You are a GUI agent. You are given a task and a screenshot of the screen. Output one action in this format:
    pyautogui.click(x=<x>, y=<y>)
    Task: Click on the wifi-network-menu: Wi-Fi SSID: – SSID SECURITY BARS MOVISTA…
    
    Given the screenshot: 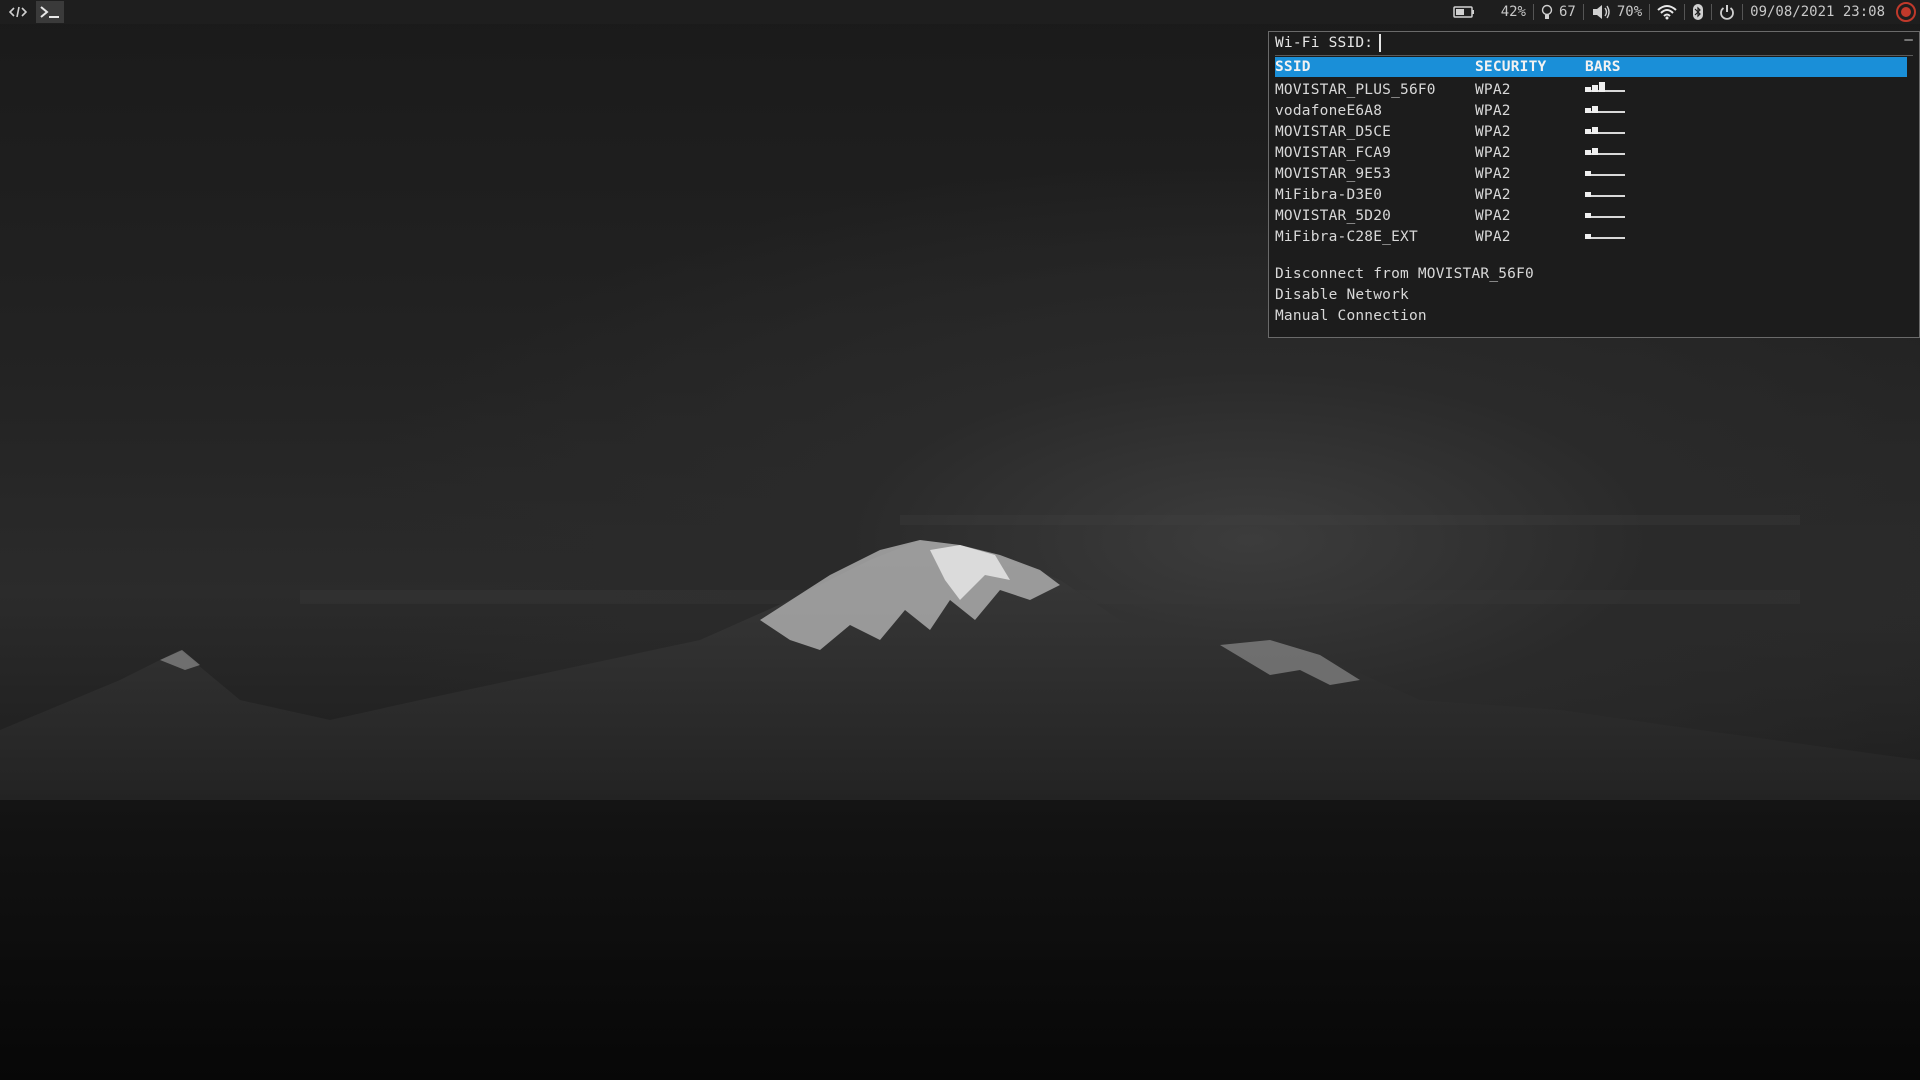 What is the action you would take?
    pyautogui.click(x=1594, y=184)
    